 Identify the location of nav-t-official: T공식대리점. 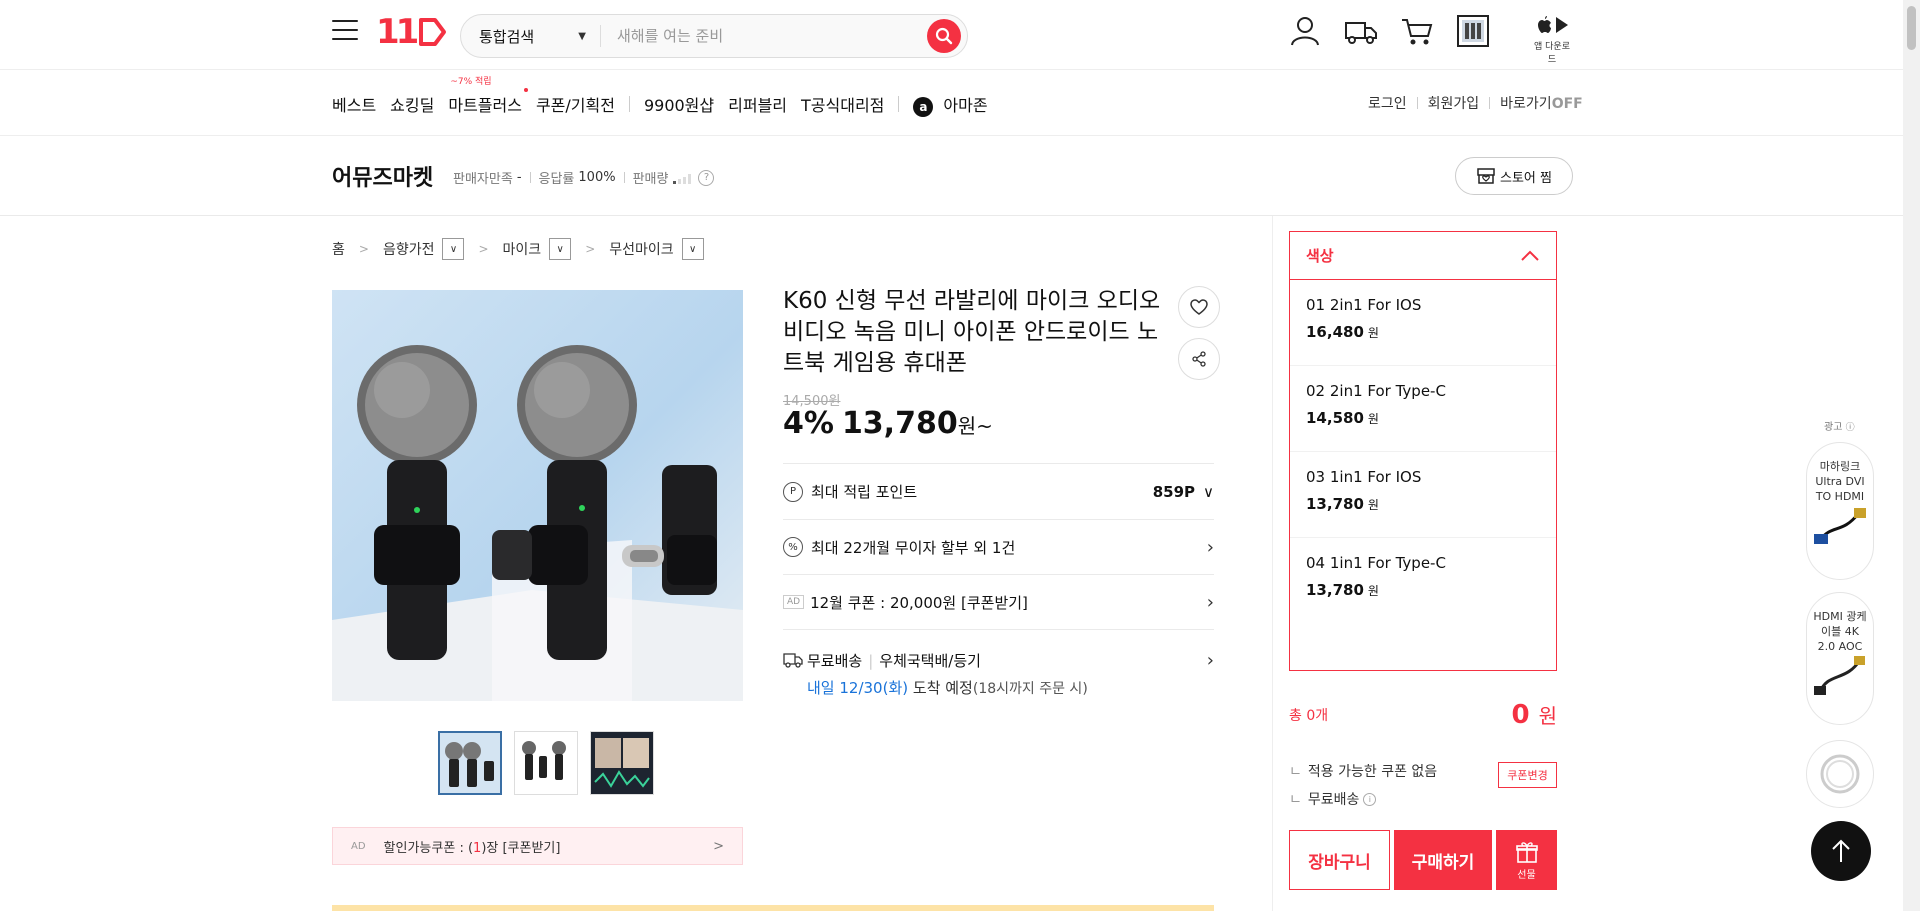
(842, 104).